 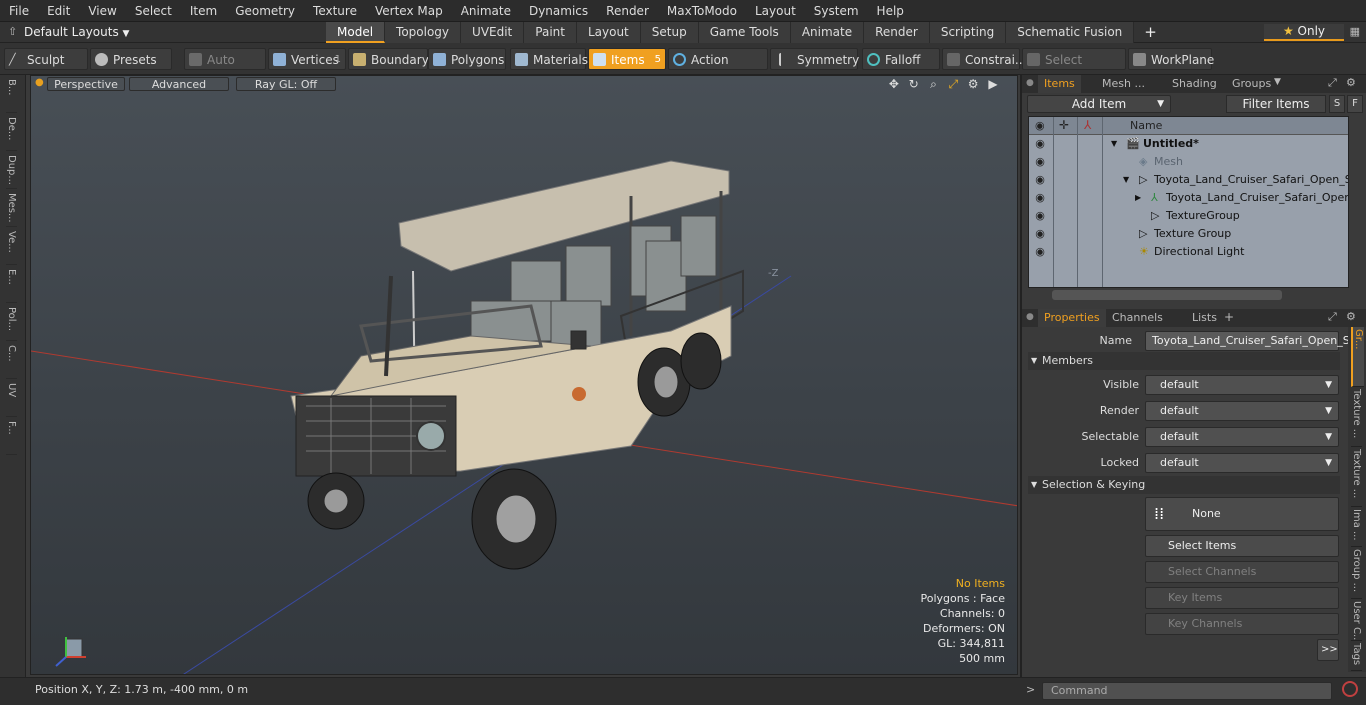 I want to click on tab-channels: Channels, so click(x=1137, y=318).